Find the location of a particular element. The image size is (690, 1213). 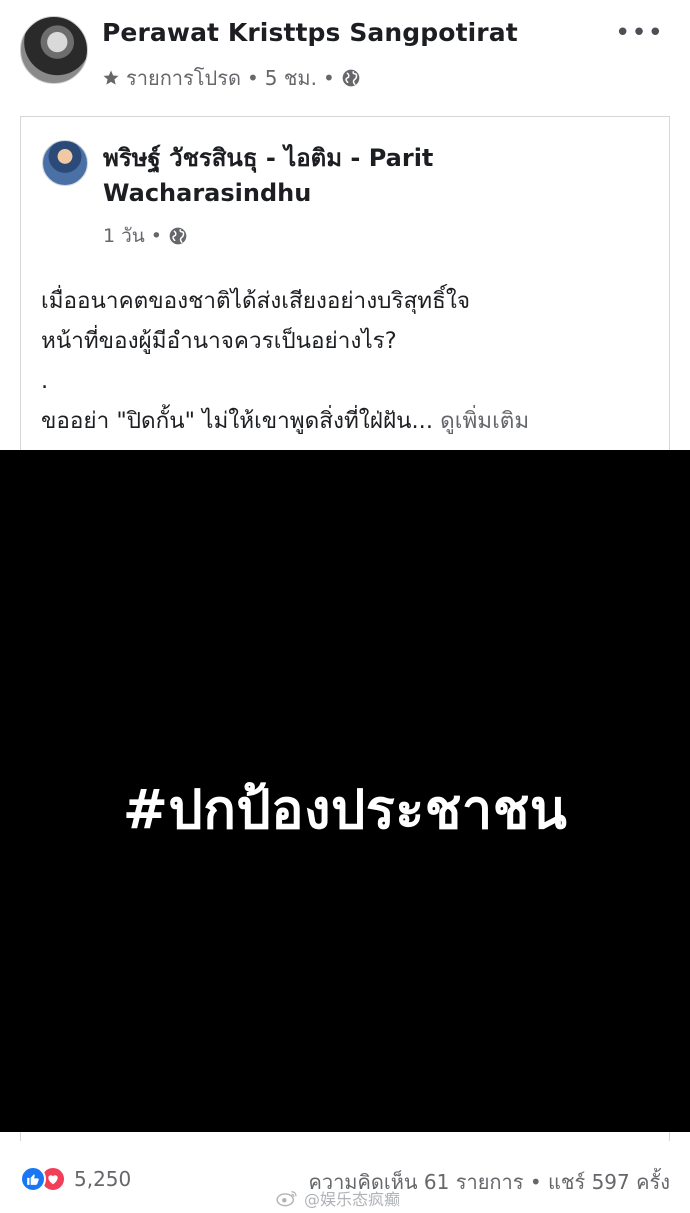

shared-post-time: 1 วัน is located at coordinates (124, 236).